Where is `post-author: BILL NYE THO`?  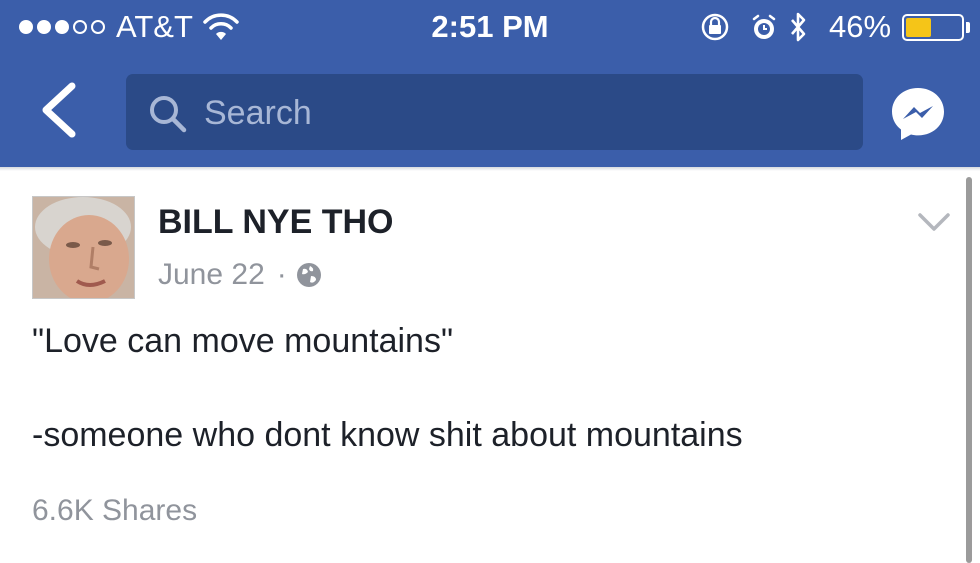
post-author: BILL NYE THO is located at coordinates (276, 222).